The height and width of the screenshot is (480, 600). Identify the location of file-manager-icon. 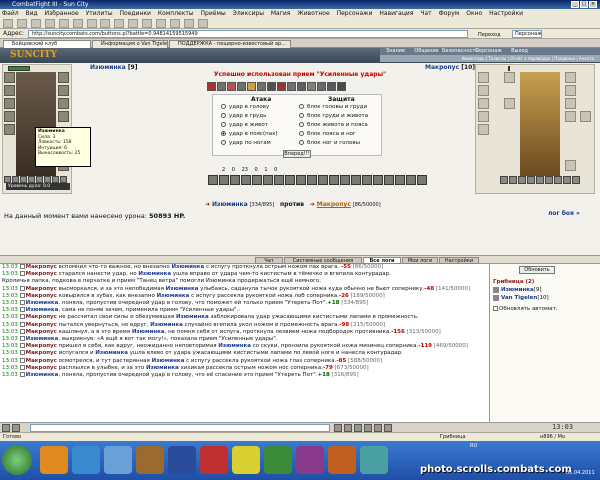
(182, 460).